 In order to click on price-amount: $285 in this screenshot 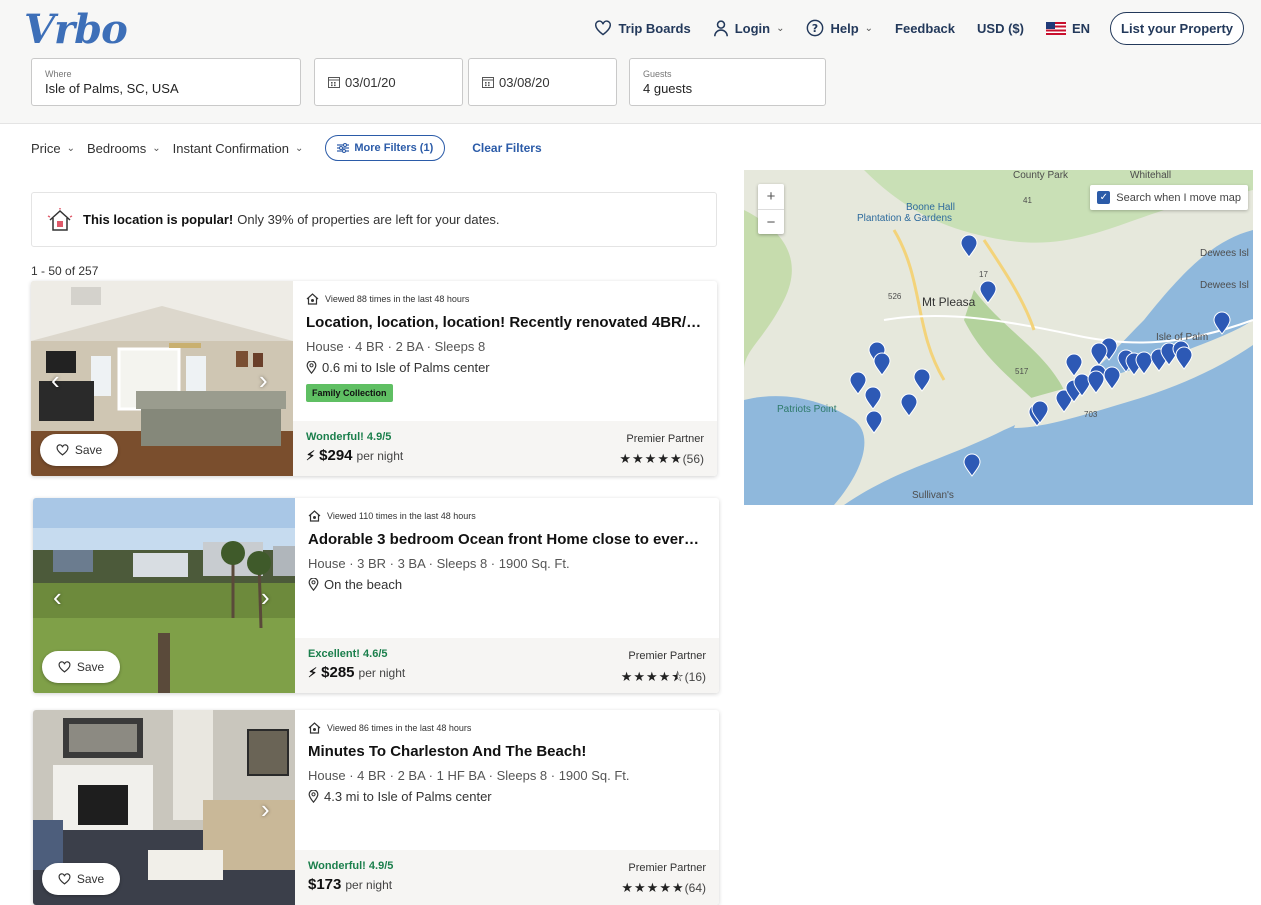, I will do `click(338, 672)`.